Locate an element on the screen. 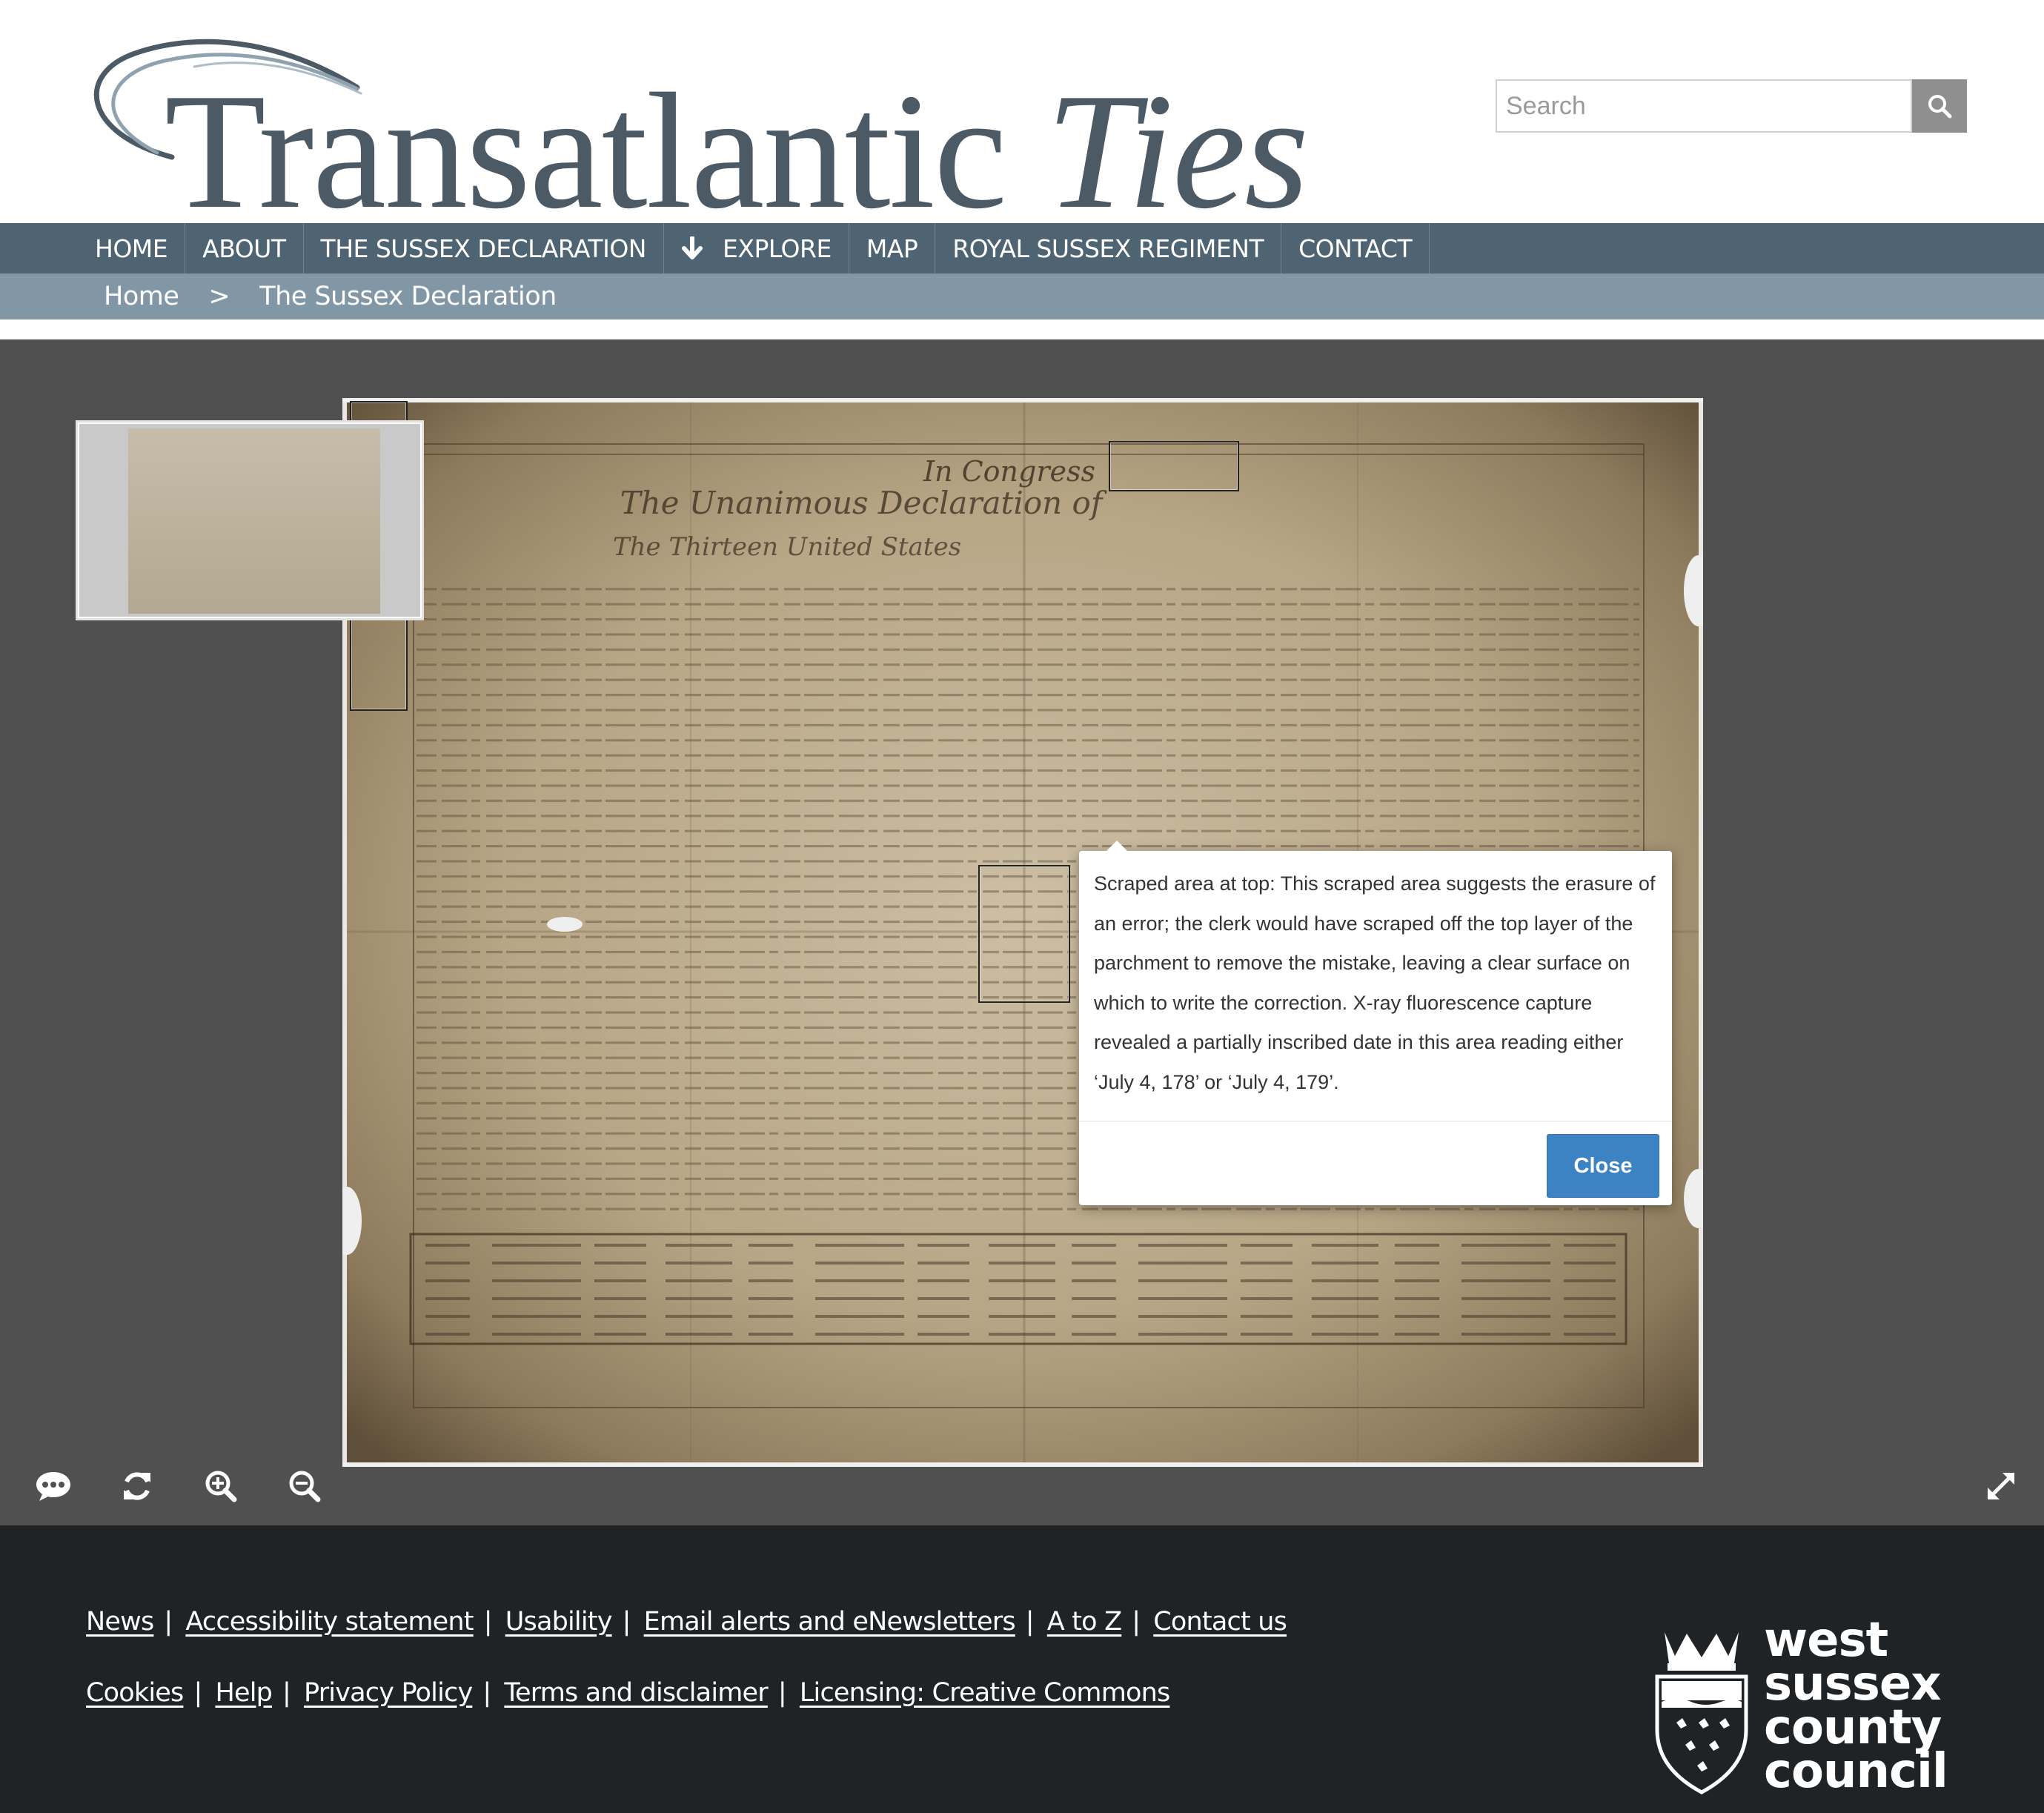 This screenshot has height=1813, width=2044. nav-item-label: HOME is located at coordinates (131, 248).